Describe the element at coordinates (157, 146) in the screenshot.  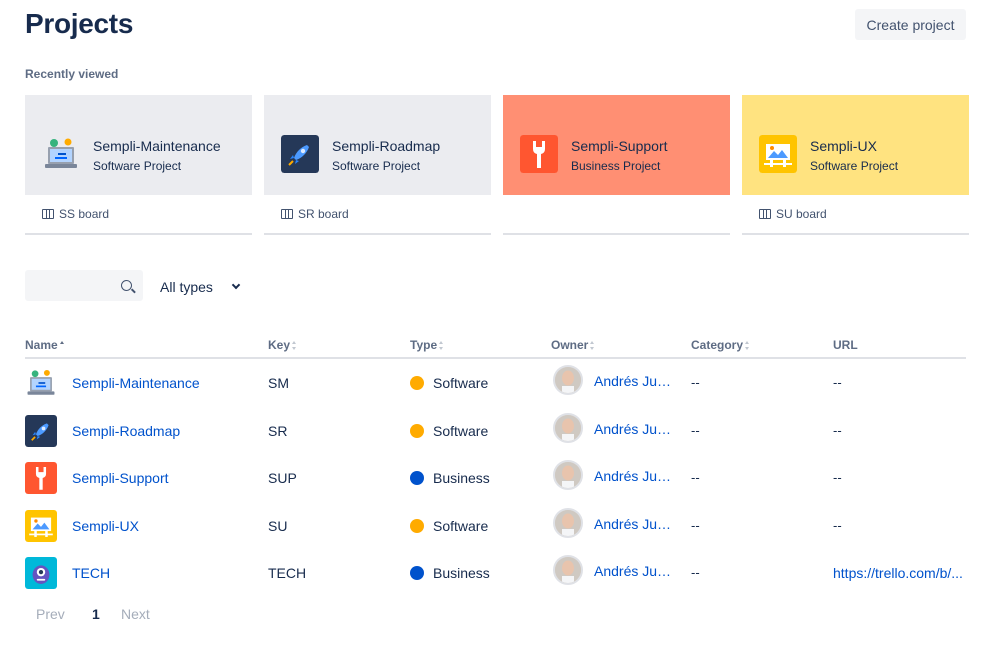
I see `card-title: Sempli-Maintenance` at that location.